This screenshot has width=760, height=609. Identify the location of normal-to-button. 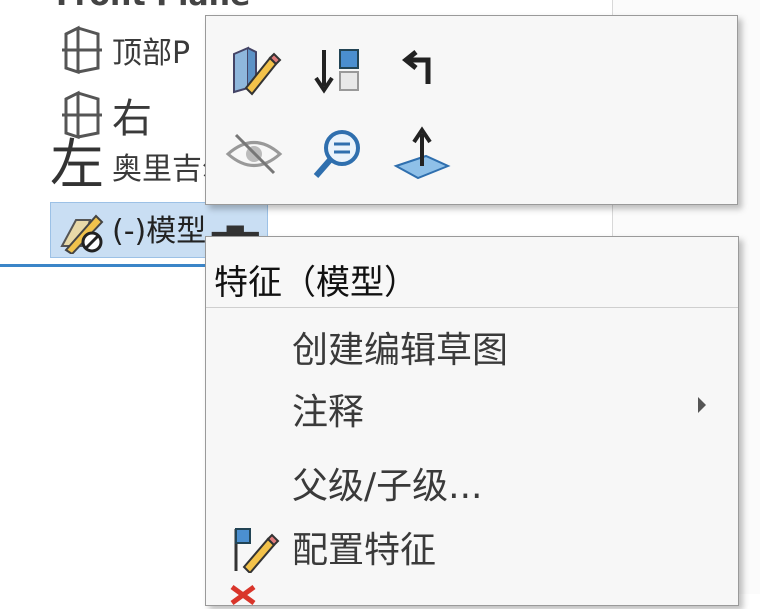
(422, 154).